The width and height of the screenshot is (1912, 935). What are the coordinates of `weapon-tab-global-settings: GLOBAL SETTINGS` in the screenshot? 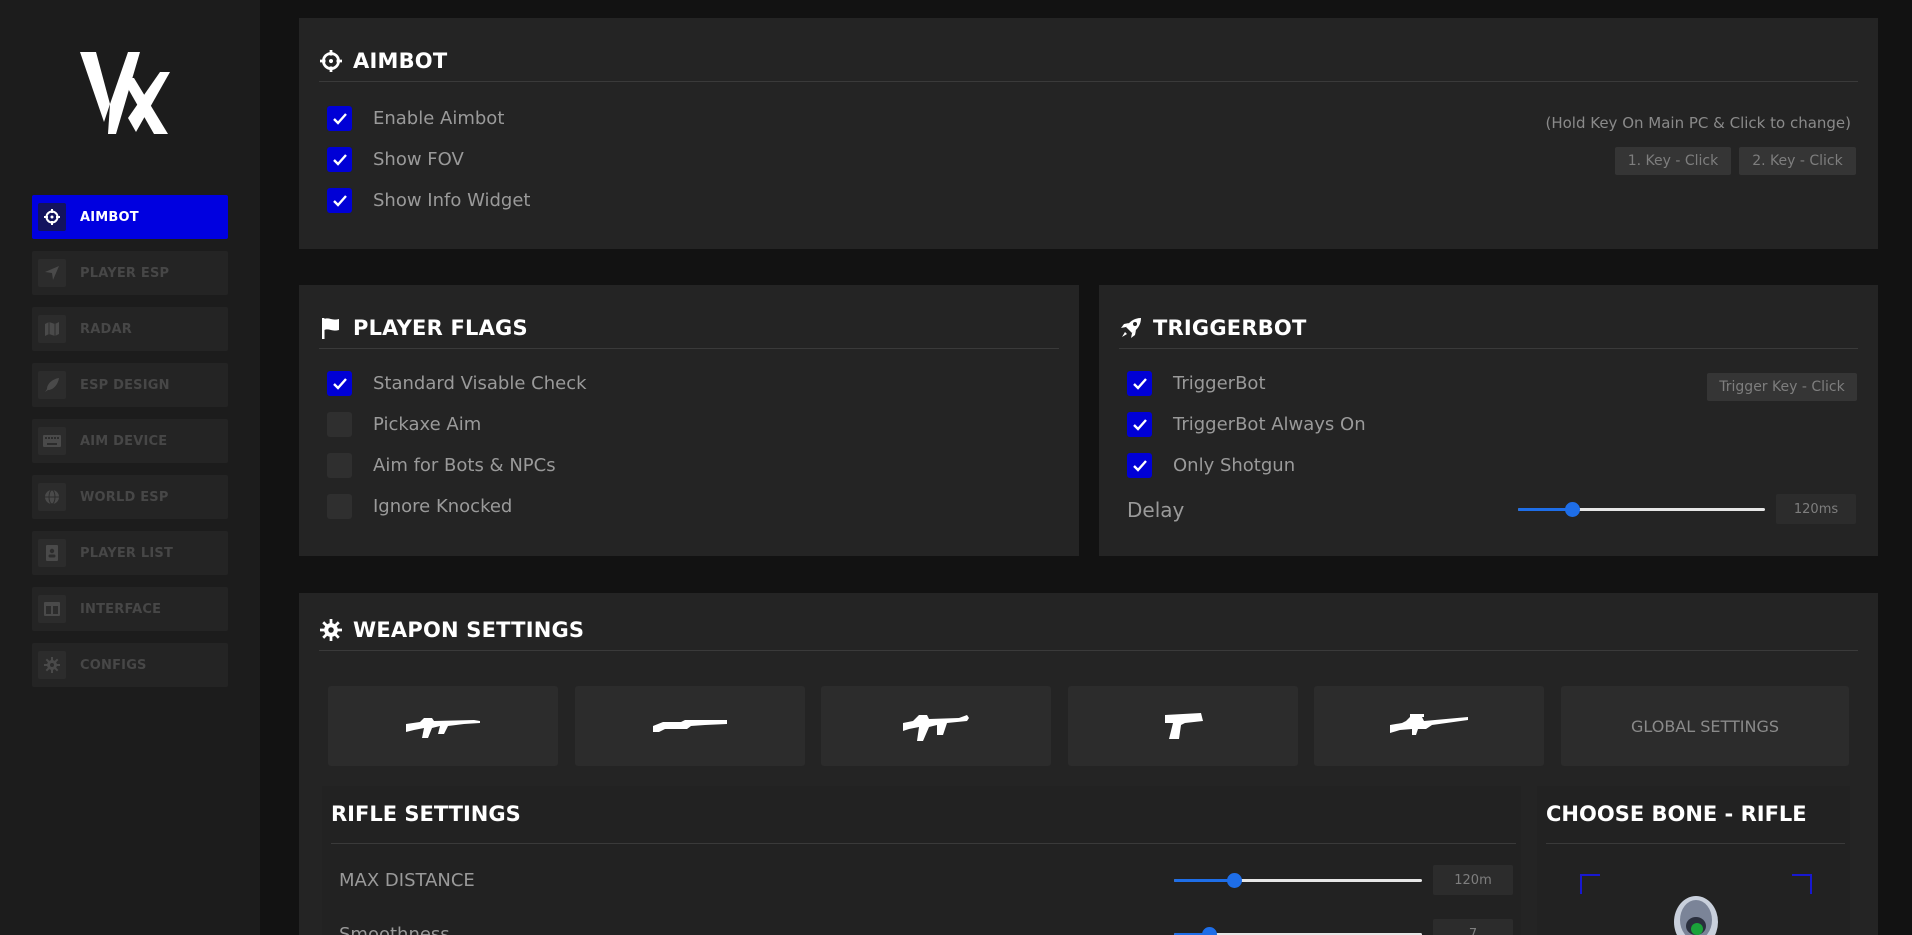 It's located at (1705, 726).